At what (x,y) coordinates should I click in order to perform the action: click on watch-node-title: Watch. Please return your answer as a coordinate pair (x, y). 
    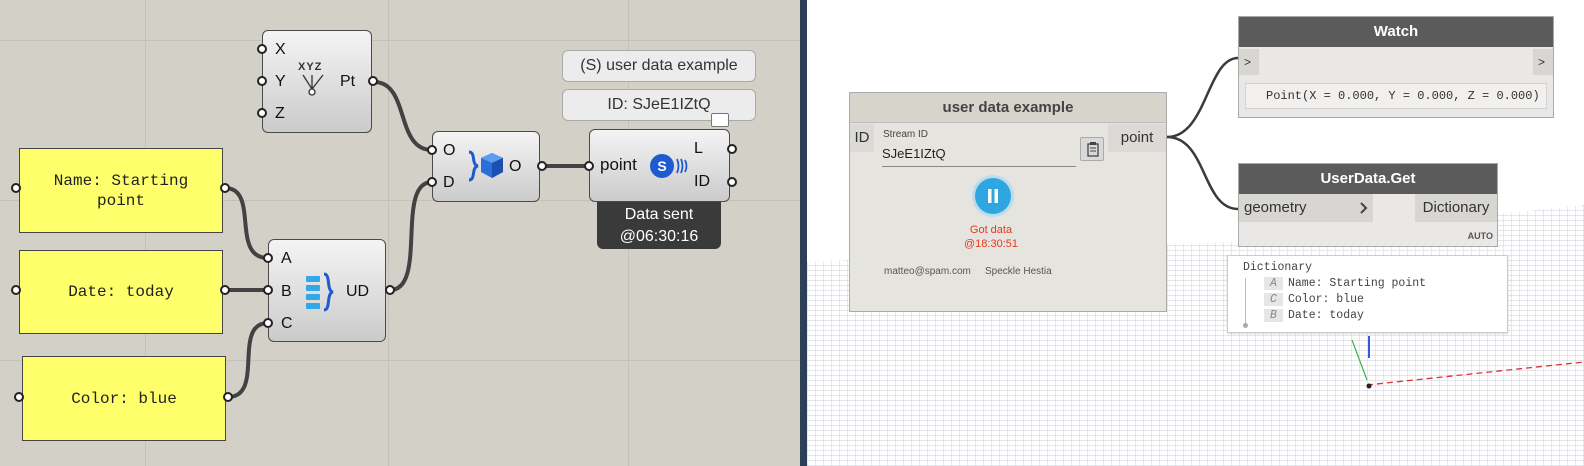
    Looking at the image, I should click on (1396, 32).